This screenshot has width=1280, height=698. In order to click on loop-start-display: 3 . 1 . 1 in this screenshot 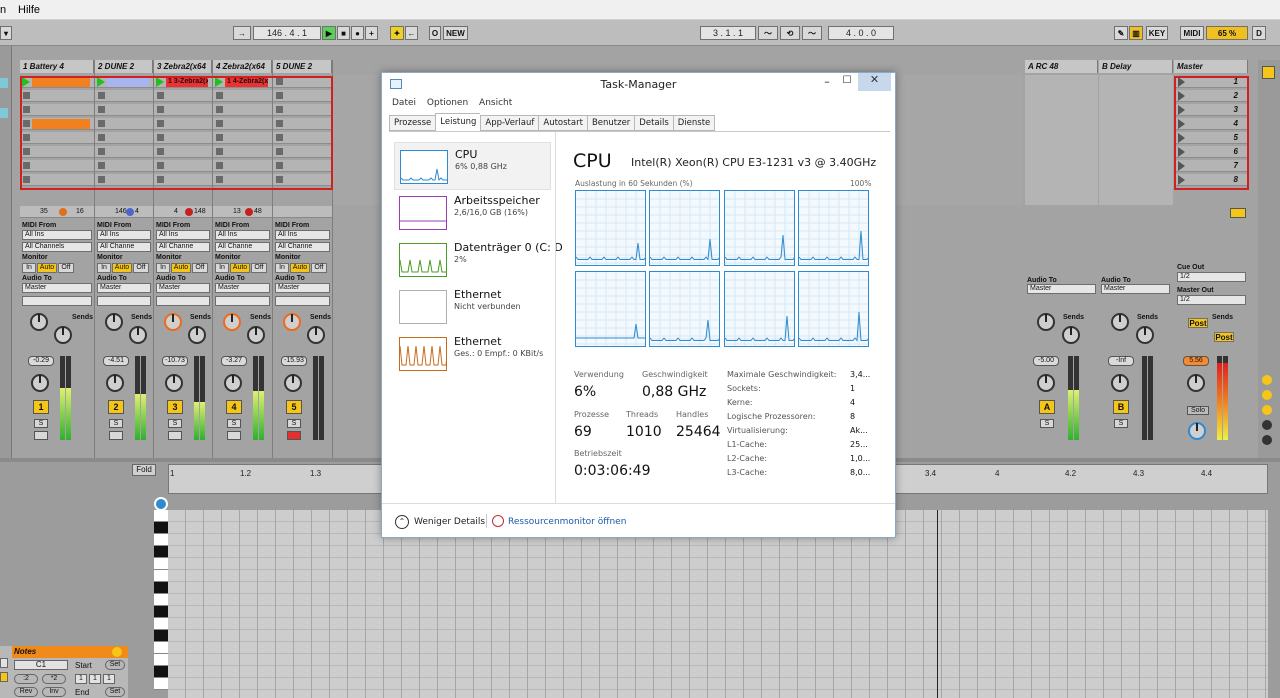, I will do `click(728, 33)`.